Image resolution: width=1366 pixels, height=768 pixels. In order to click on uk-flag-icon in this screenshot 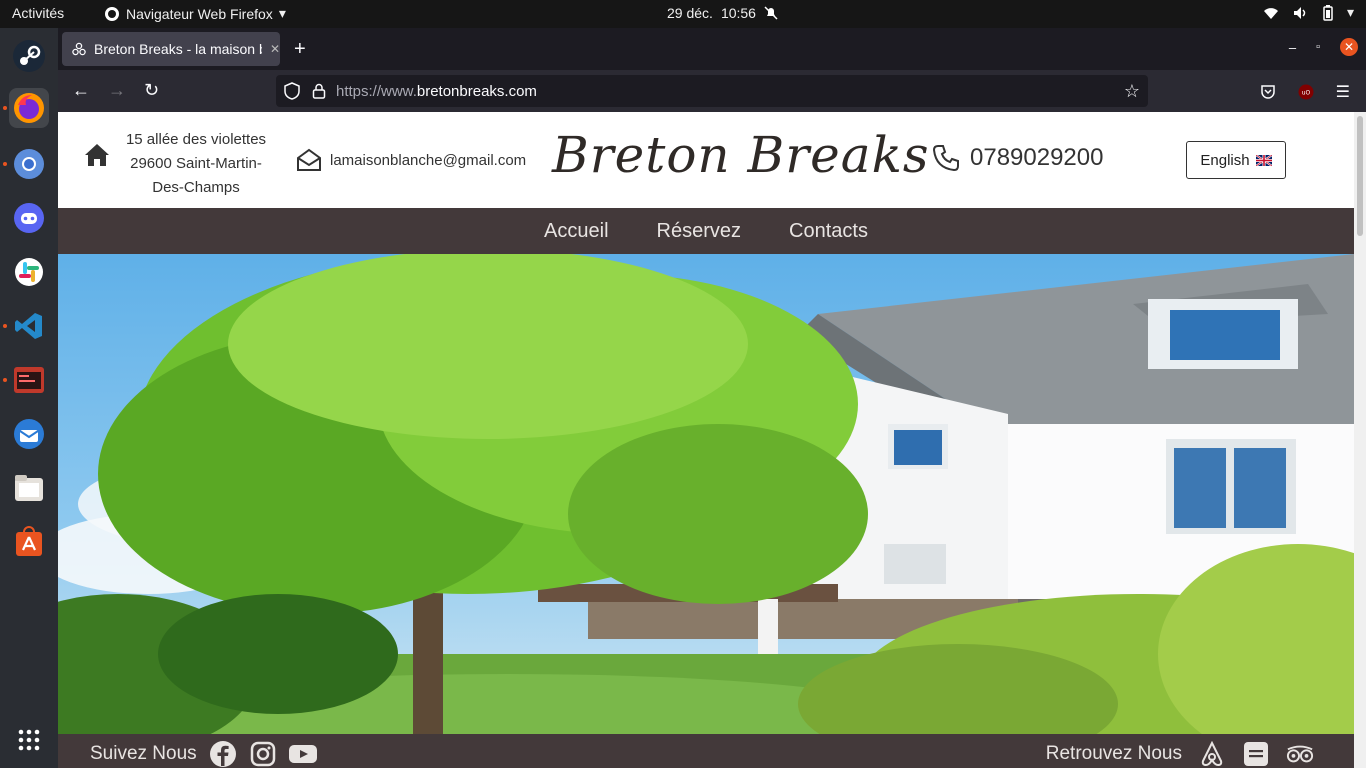, I will do `click(1263, 160)`.